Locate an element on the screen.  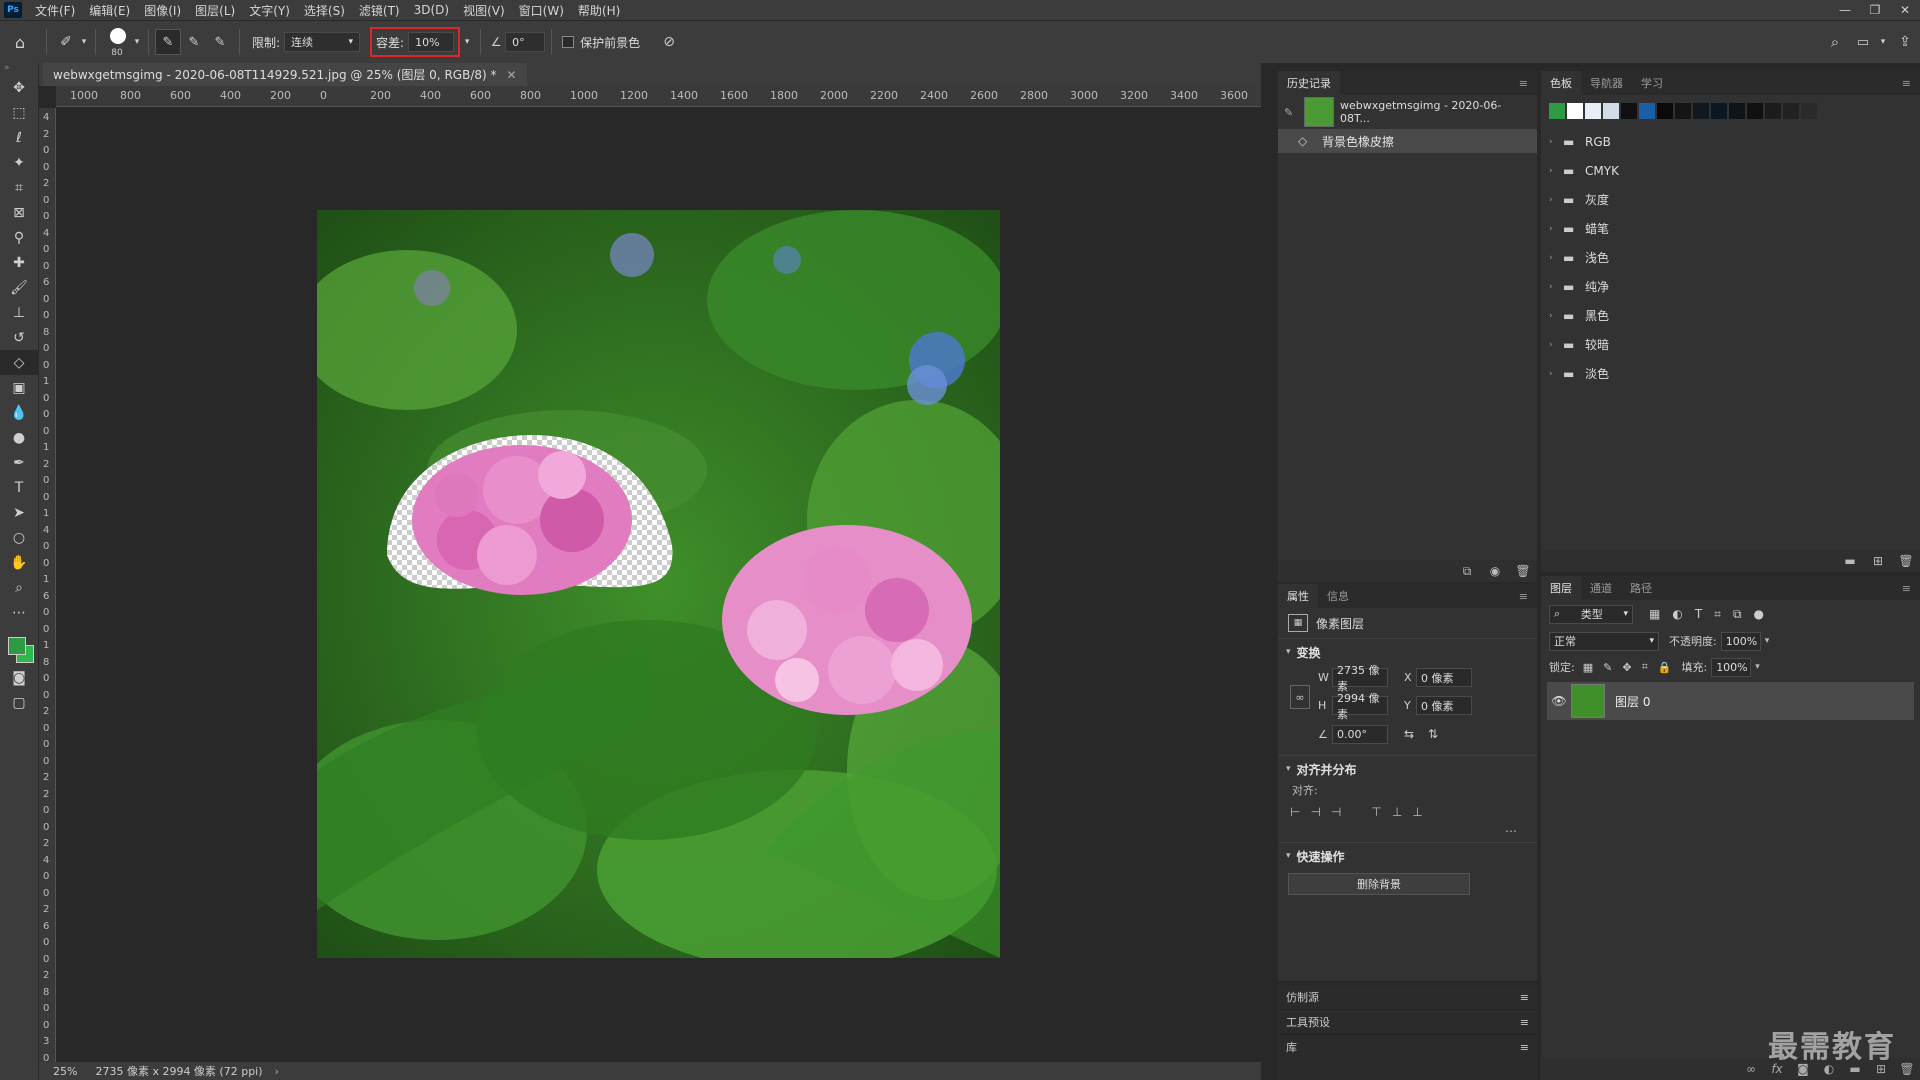
link-layers-icon: ∞ is located at coordinates (1751, 1069).